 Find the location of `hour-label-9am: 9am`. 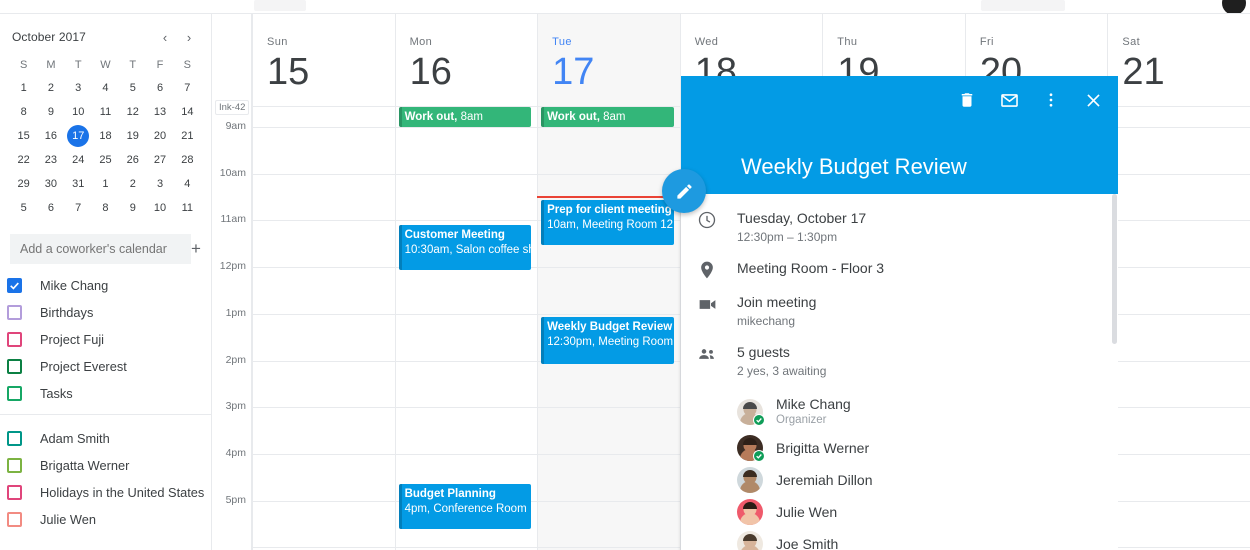

hour-label-9am: 9am is located at coordinates (235, 126).